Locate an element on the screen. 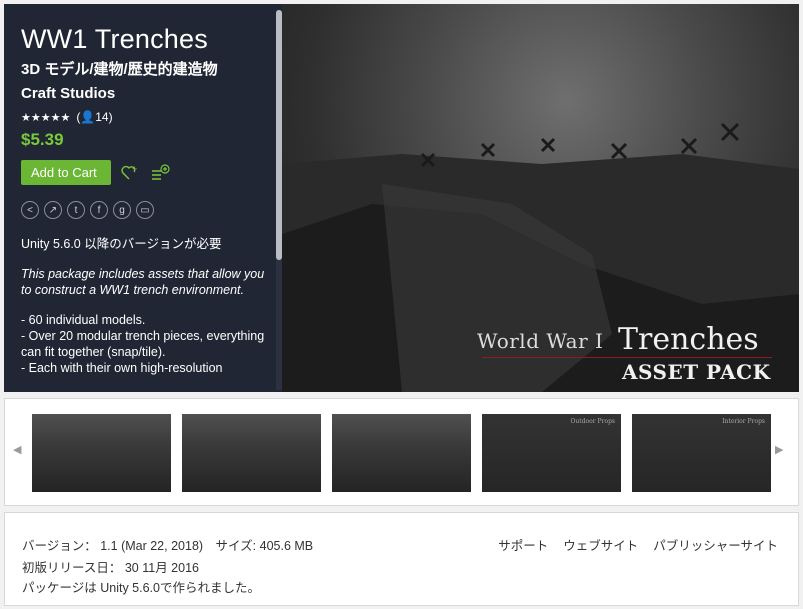 The width and height of the screenshot is (803, 609). share-icons: < ↗ t f g ▭ is located at coordinates (143, 210).